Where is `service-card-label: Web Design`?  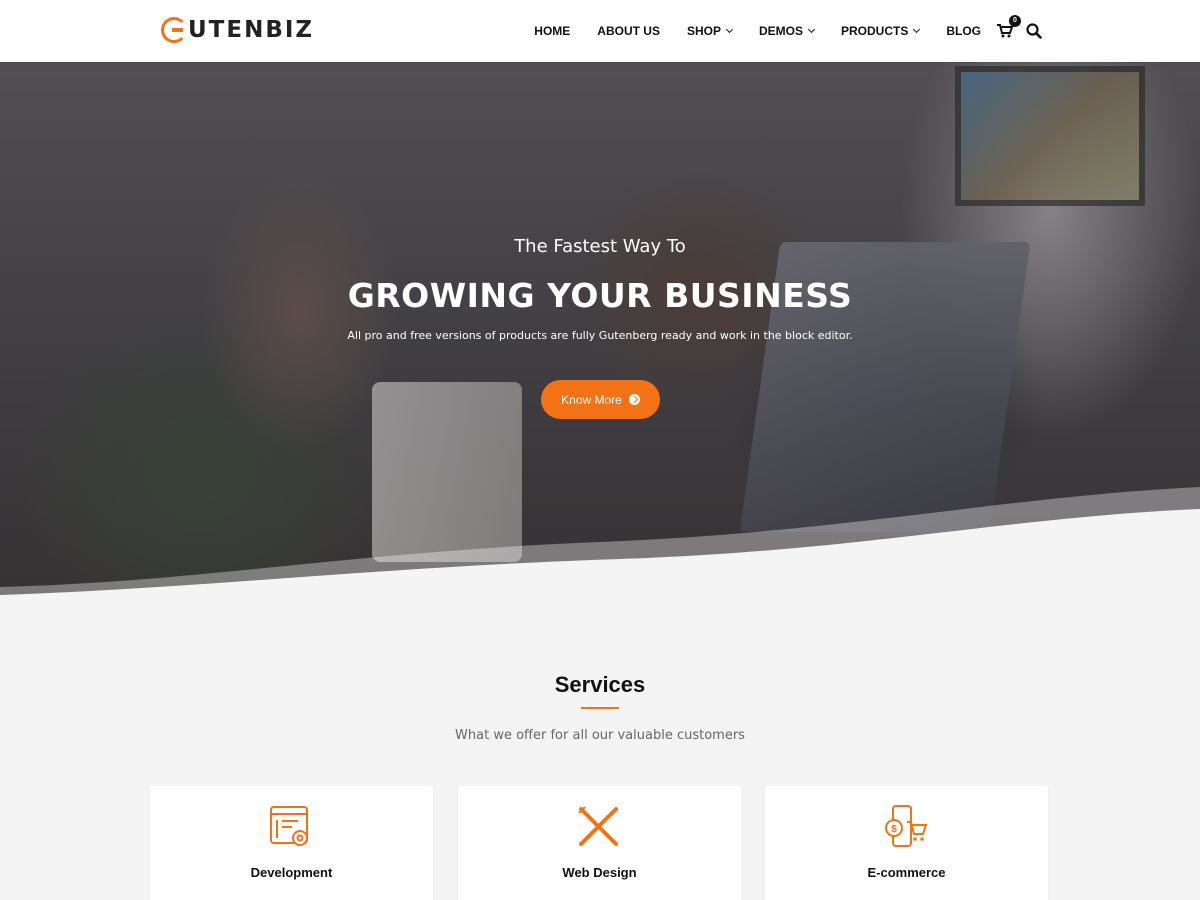
service-card-label: Web Design is located at coordinates (599, 872).